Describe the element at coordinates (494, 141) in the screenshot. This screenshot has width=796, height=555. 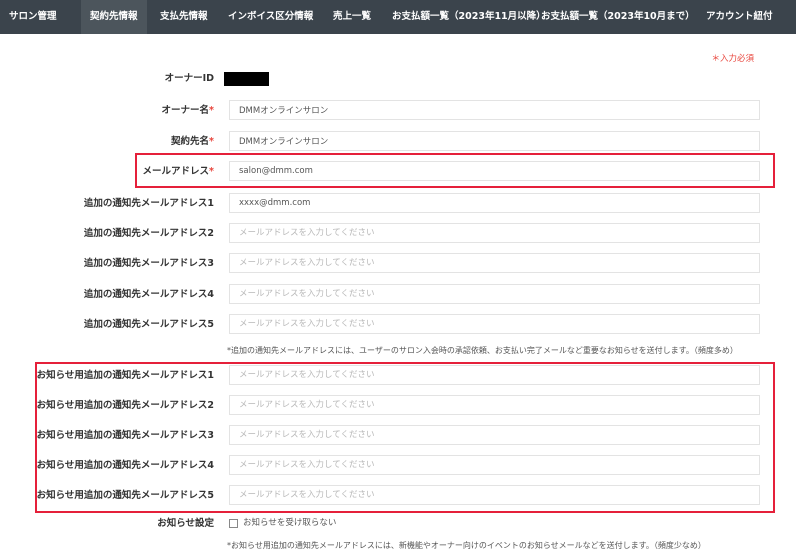
I see `contract-name-field` at that location.